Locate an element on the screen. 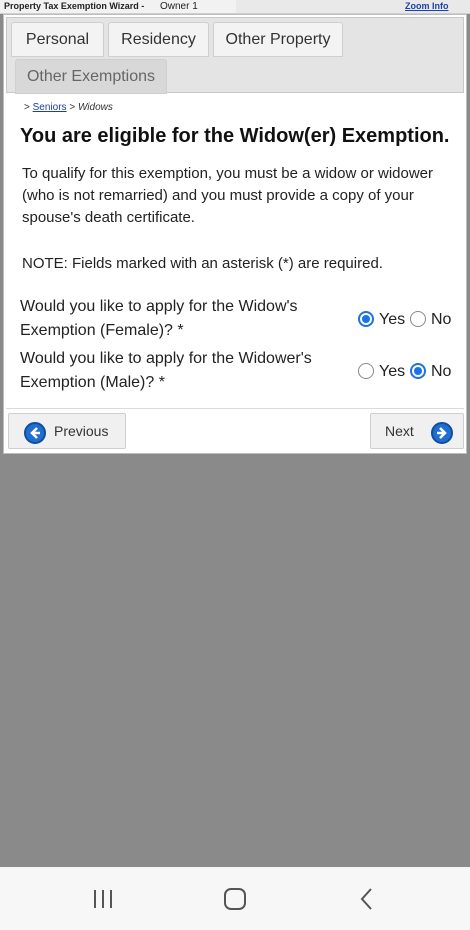  app-title: Property Tax Exemption Wizard - is located at coordinates (74, 6).